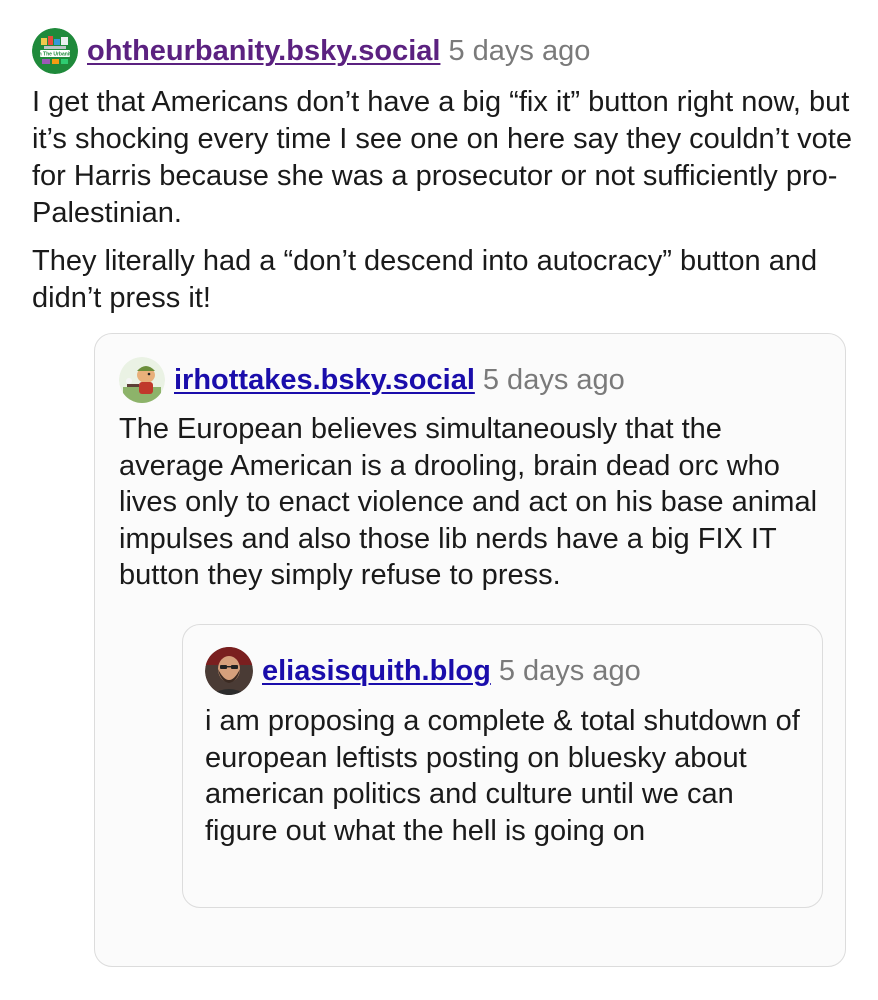 This screenshot has height=1000, width=878. I want to click on bearded-man-photo-avatar-icon, so click(229, 671).